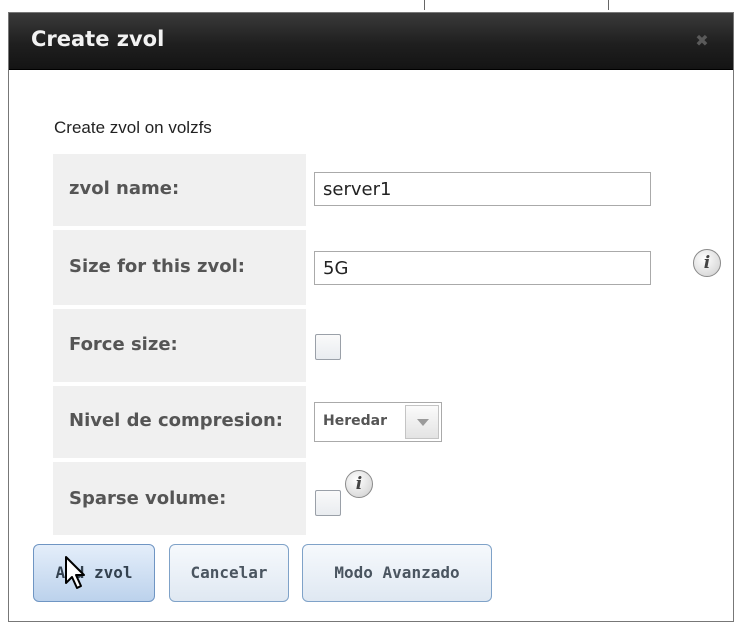 This screenshot has height=625, width=742. I want to click on zvol-name-input, so click(482, 189).